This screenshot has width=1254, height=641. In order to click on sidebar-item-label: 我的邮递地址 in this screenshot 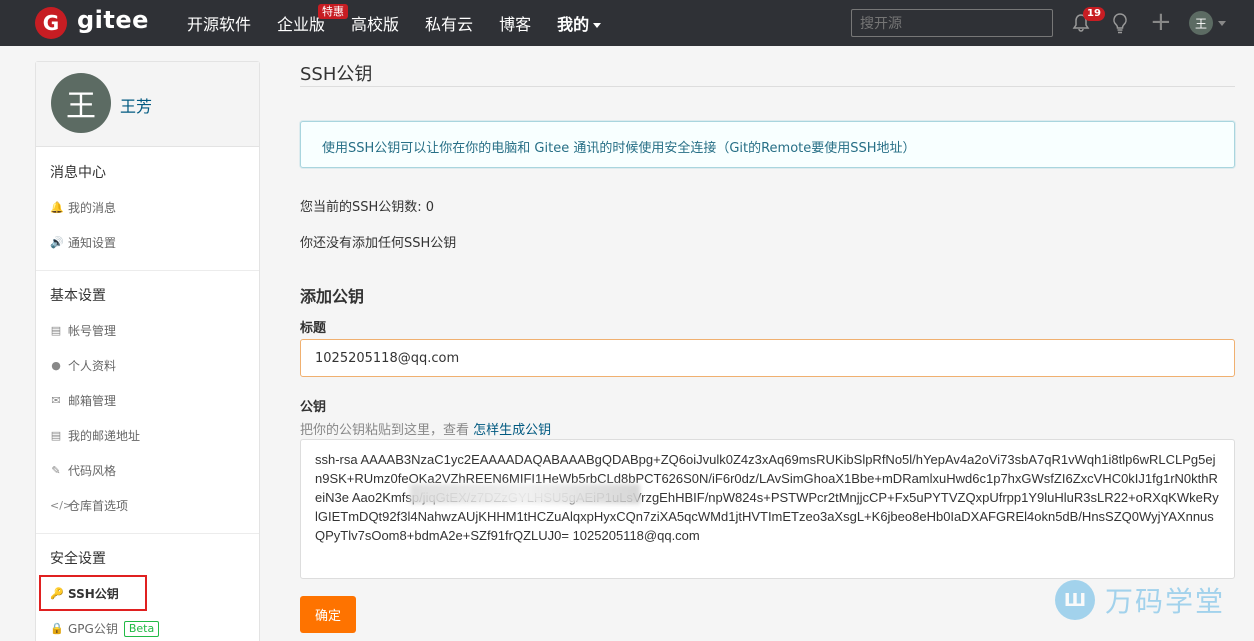, I will do `click(104, 436)`.